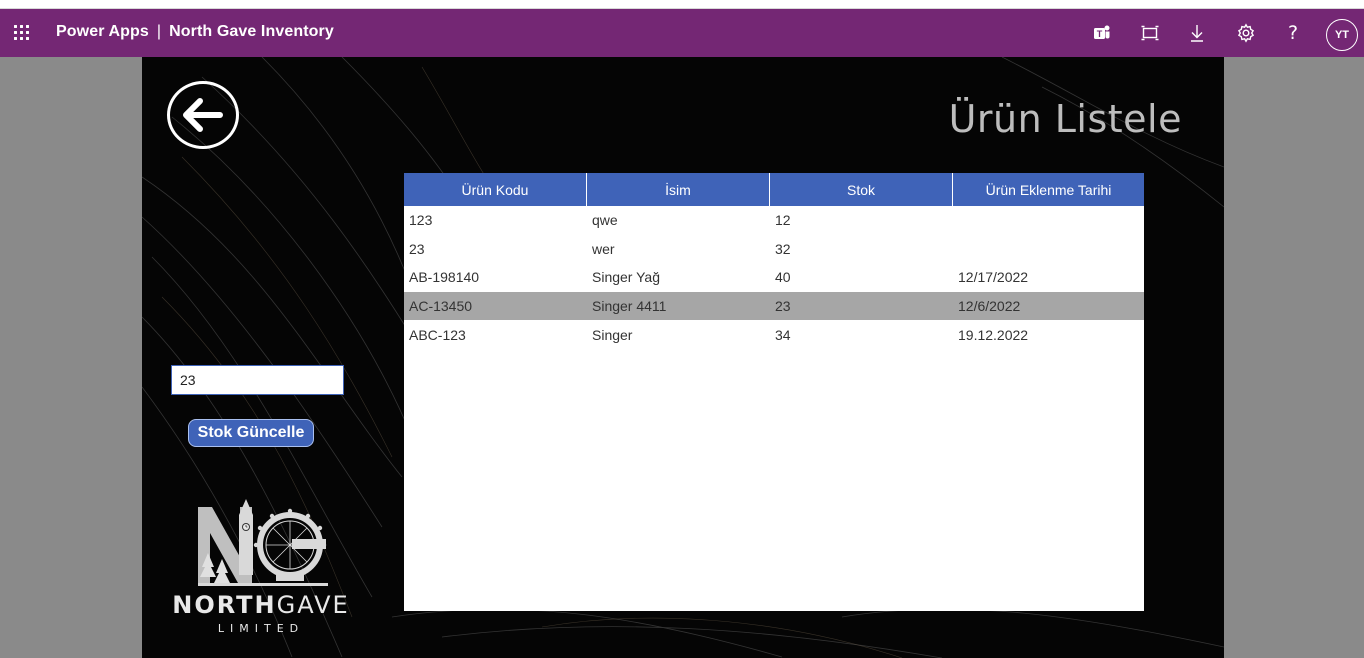 The image size is (1364, 658). What do you see at coordinates (682, 33) in the screenshot?
I see `app-header-bar: Power Apps | North Gave Inventory T ? YT` at bounding box center [682, 33].